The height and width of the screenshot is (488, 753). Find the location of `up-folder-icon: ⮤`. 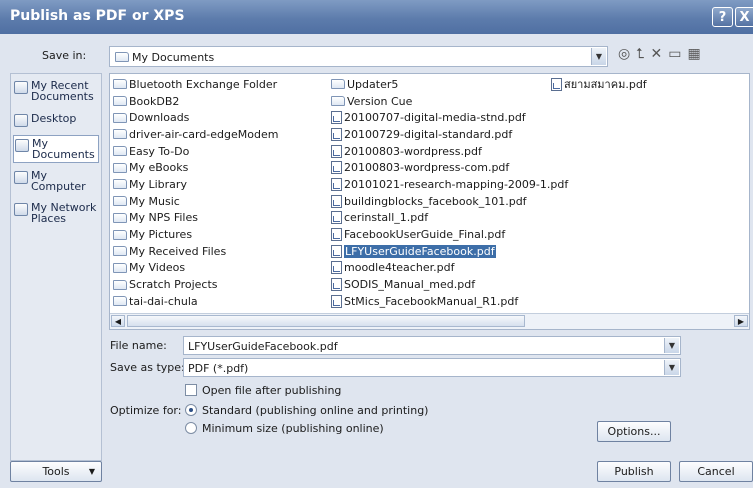

up-folder-icon: ⮤ is located at coordinates (640, 54).